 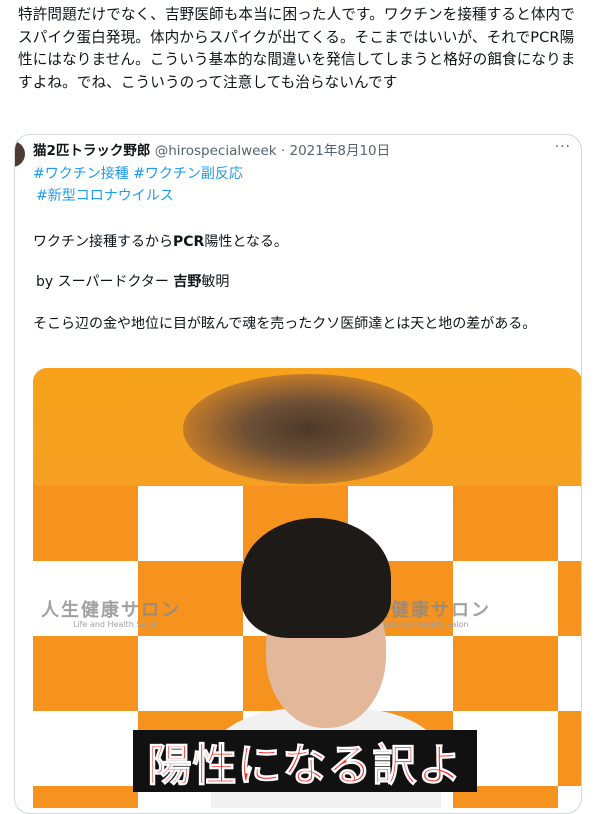 What do you see at coordinates (105, 282) in the screenshot?
I see `quoted-line-2-pre: by スーパードクター` at bounding box center [105, 282].